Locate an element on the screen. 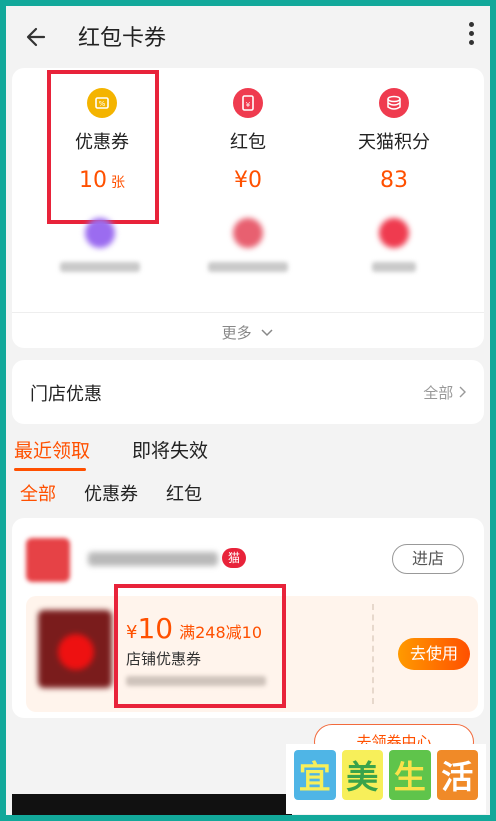  more-options-icon is located at coordinates (471, 36).